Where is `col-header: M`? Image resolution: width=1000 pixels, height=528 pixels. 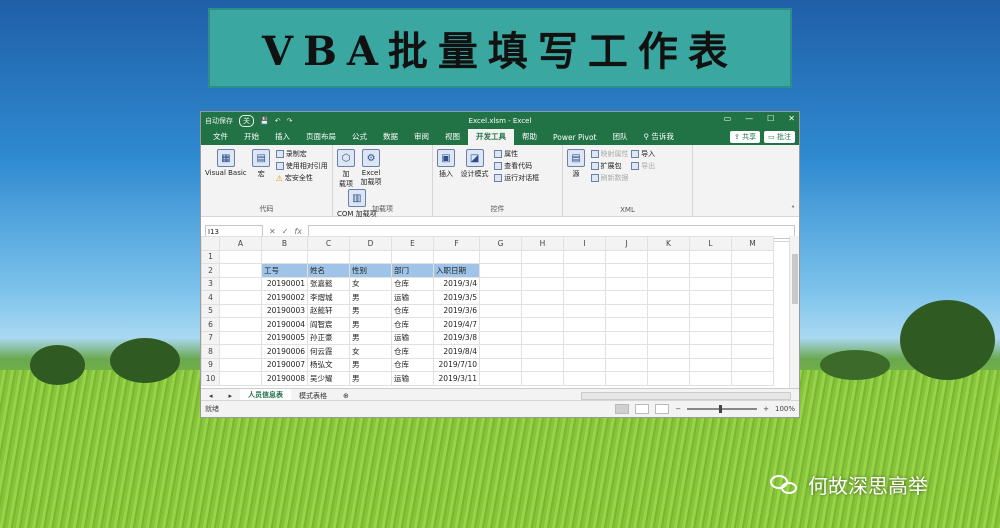 col-header: M is located at coordinates (752, 243).